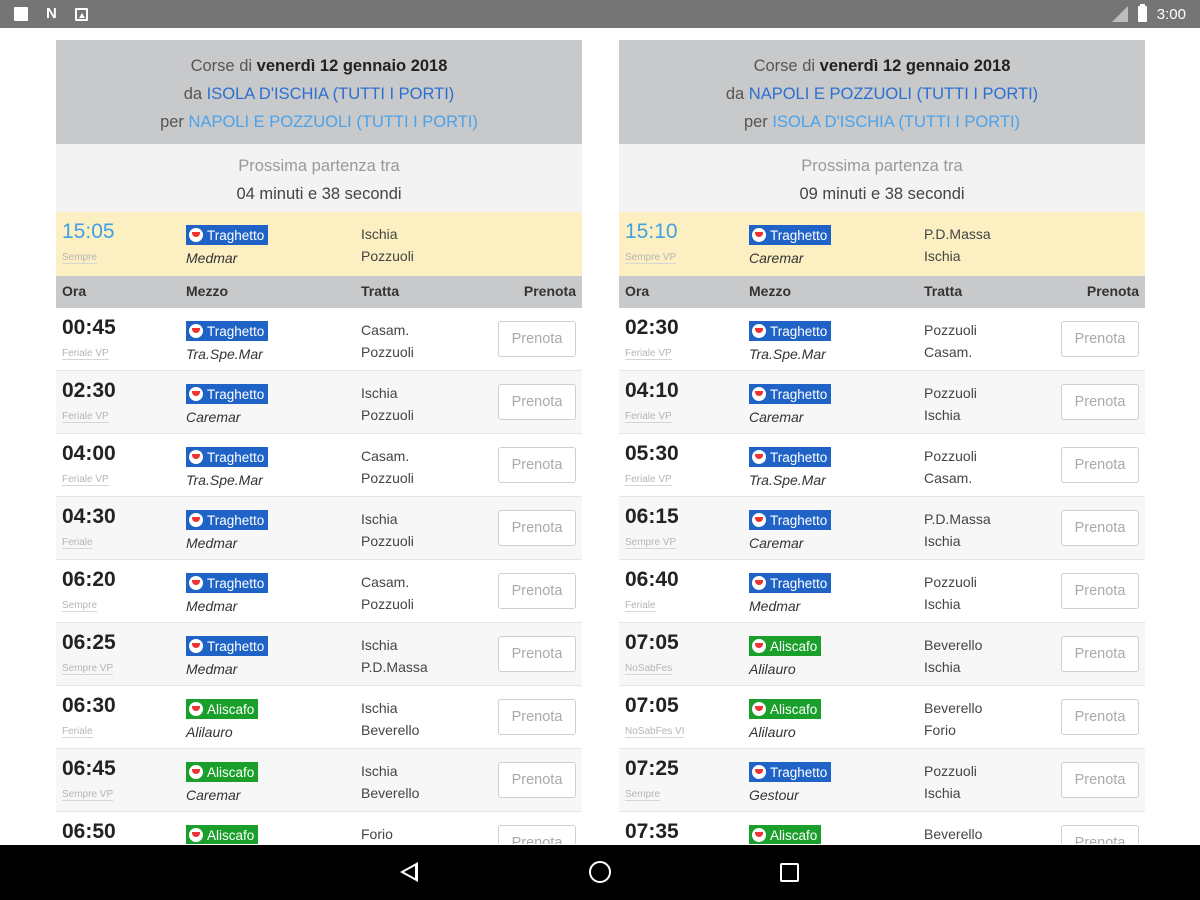 This screenshot has height=900, width=1200. I want to click on company: Alilauro, so click(209, 732).